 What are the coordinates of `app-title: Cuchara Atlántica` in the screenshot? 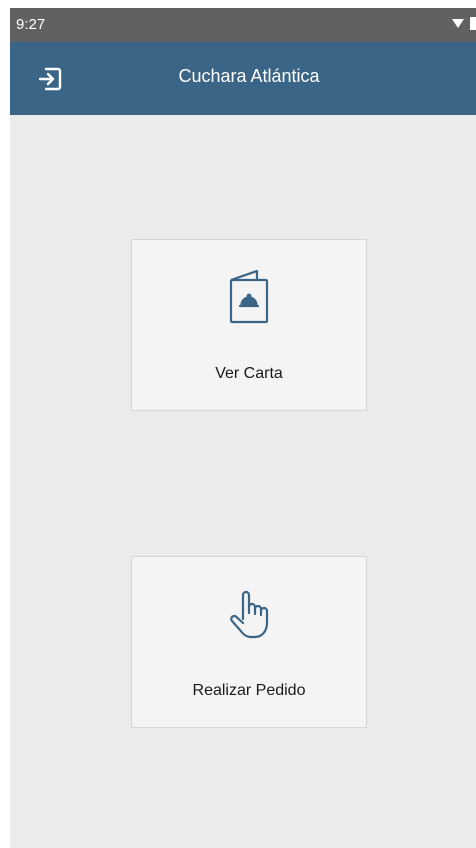 It's located at (249, 76).